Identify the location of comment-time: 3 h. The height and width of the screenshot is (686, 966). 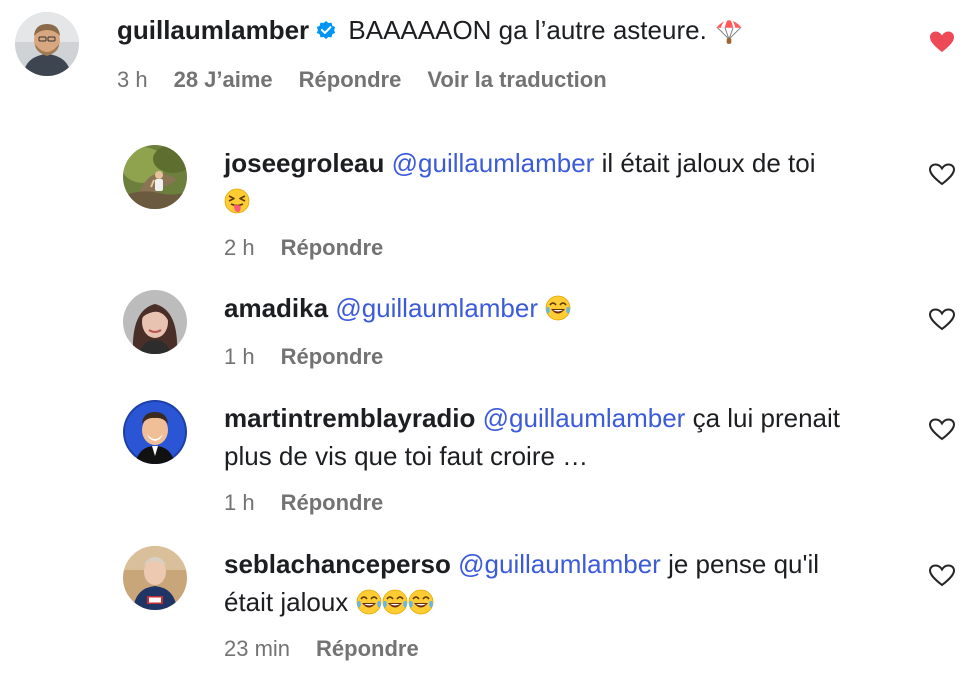
(132, 79).